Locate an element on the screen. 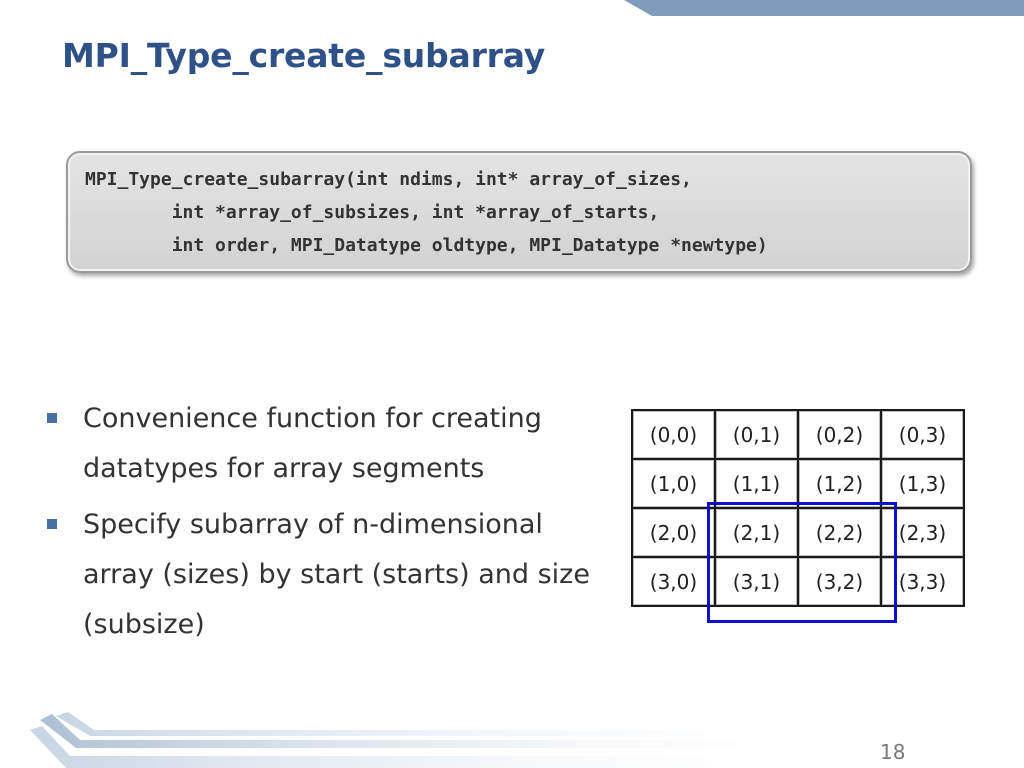  grid-cell: (1,2) is located at coordinates (839, 483).